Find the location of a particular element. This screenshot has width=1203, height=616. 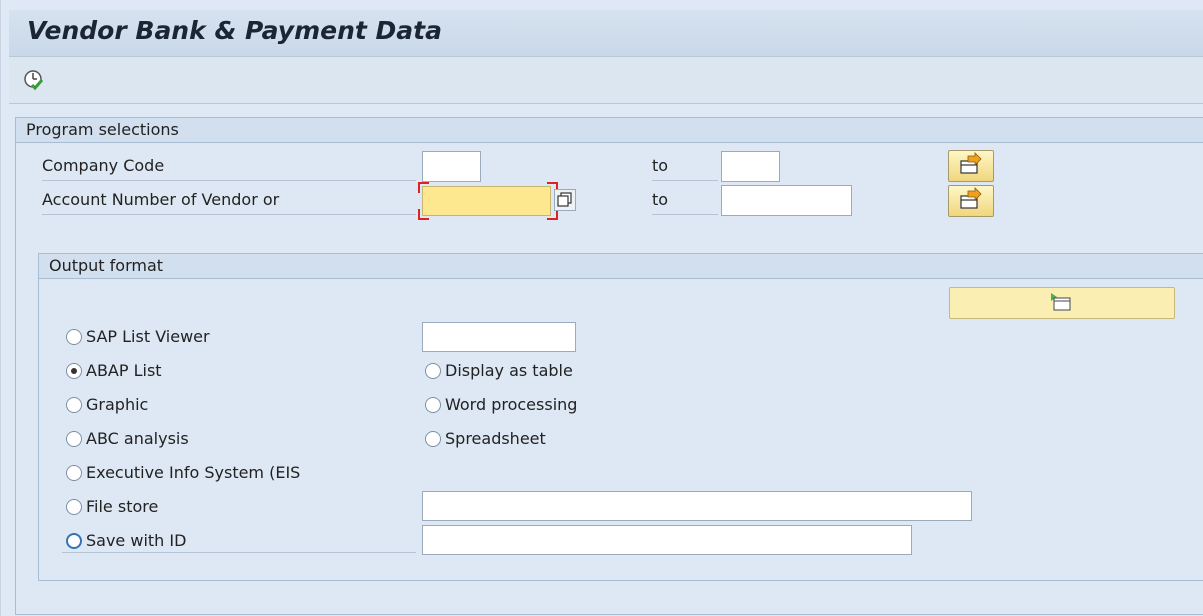

word-processing-label: Word processing is located at coordinates (511, 404).